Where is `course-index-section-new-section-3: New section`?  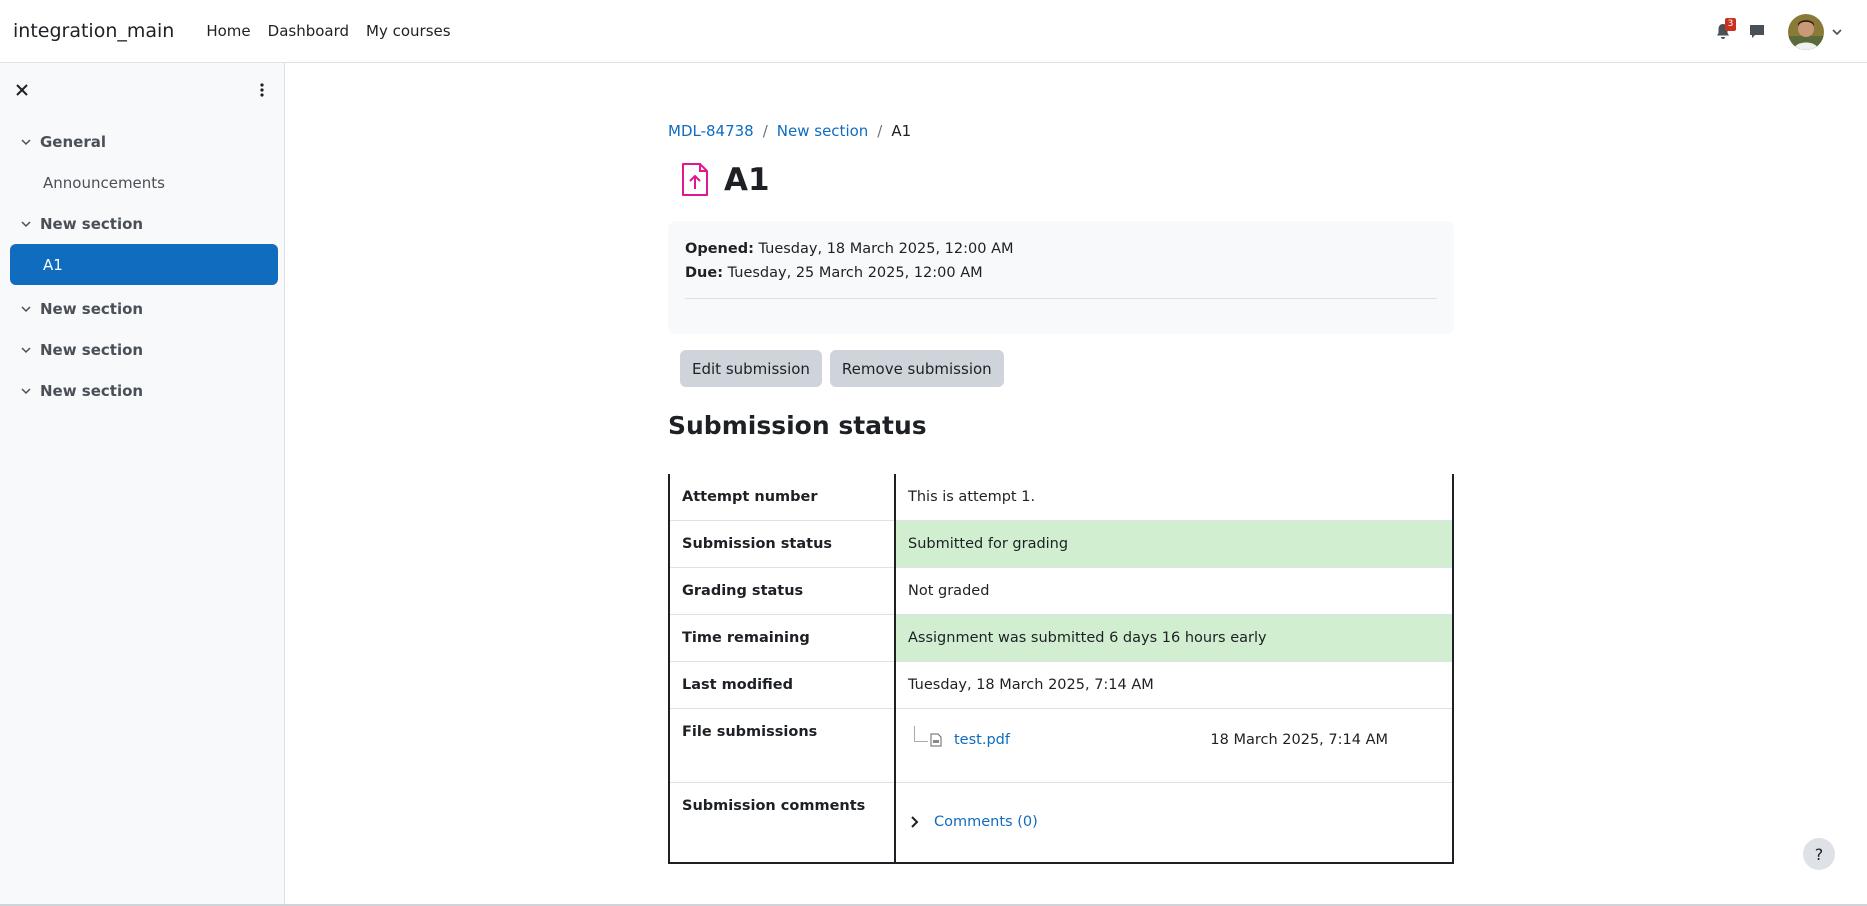
course-index-section-new-section-3: New section is located at coordinates (142, 349).